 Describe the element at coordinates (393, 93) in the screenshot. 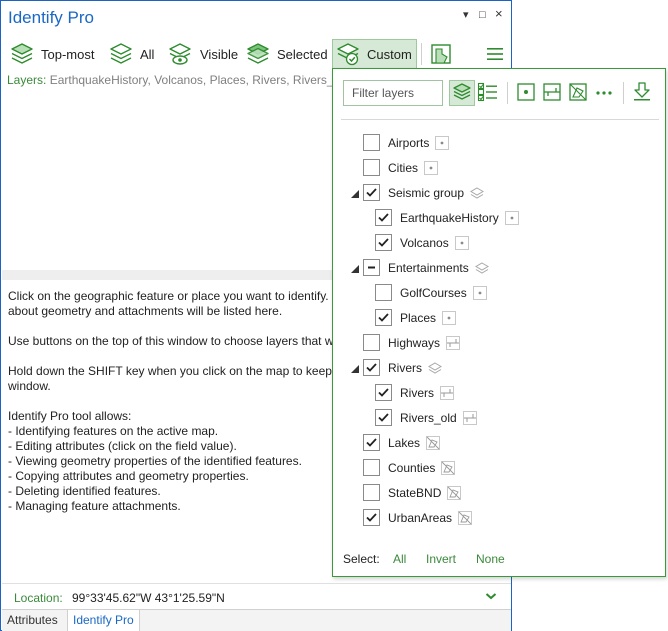

I see `filter-layers-input` at that location.